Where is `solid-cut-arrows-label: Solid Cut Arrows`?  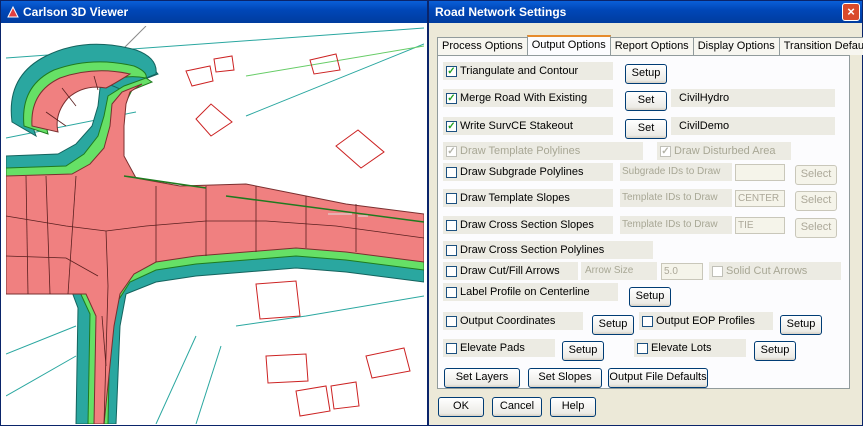
solid-cut-arrows-label: Solid Cut Arrows is located at coordinates (767, 271).